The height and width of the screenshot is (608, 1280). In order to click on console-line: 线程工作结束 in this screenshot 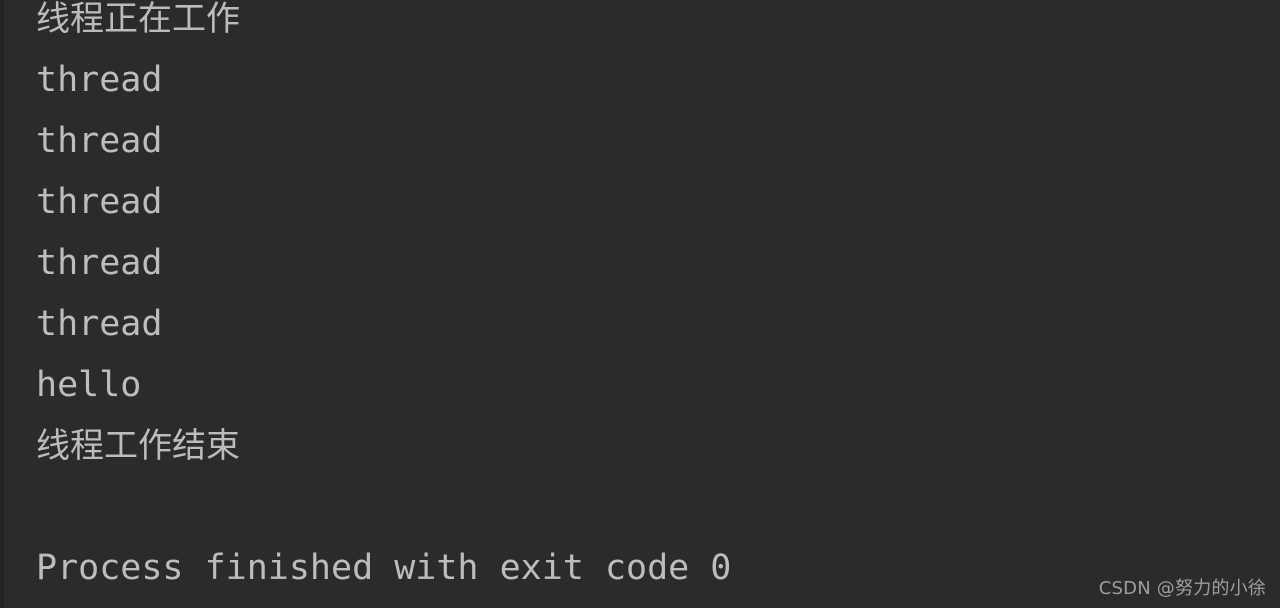, I will do `click(138, 446)`.